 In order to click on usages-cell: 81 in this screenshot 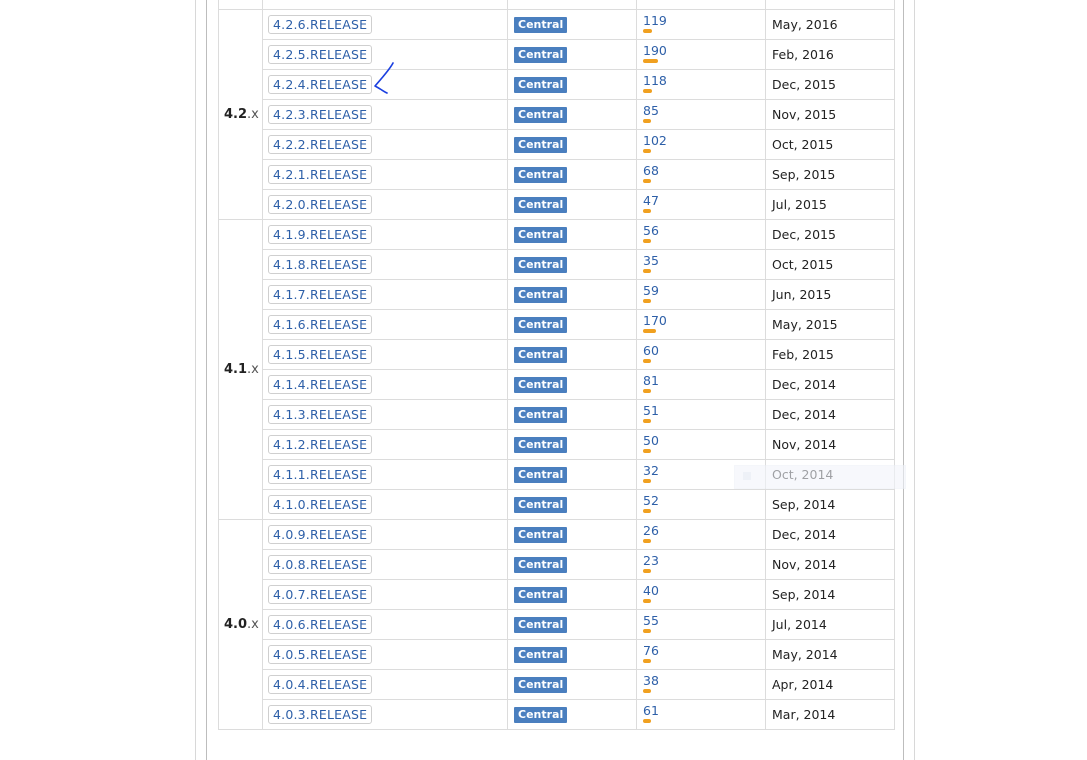, I will do `click(701, 384)`.